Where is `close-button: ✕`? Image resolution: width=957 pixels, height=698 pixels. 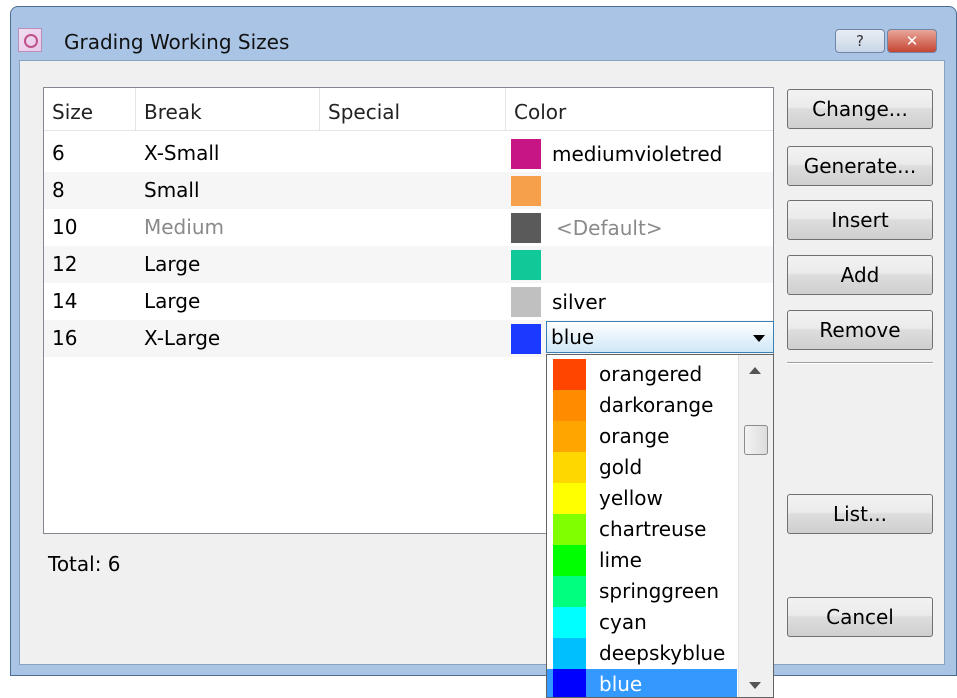 close-button: ✕ is located at coordinates (912, 41).